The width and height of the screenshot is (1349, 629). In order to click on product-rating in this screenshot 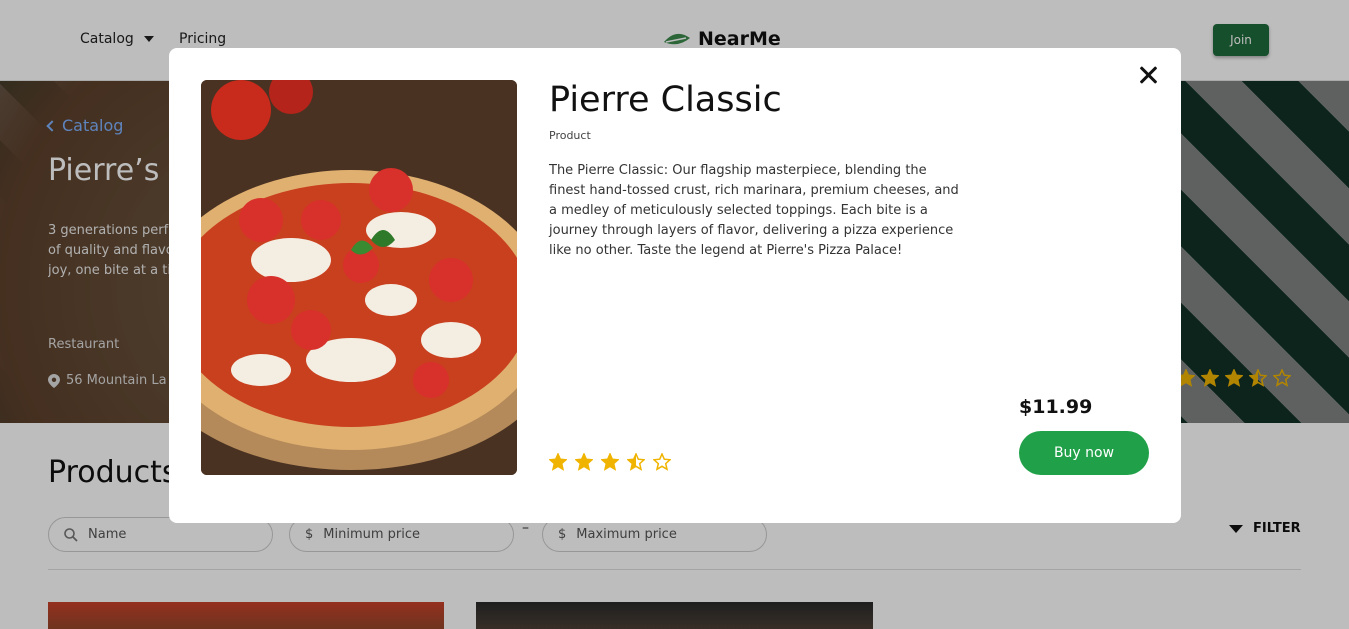, I will do `click(610, 462)`.